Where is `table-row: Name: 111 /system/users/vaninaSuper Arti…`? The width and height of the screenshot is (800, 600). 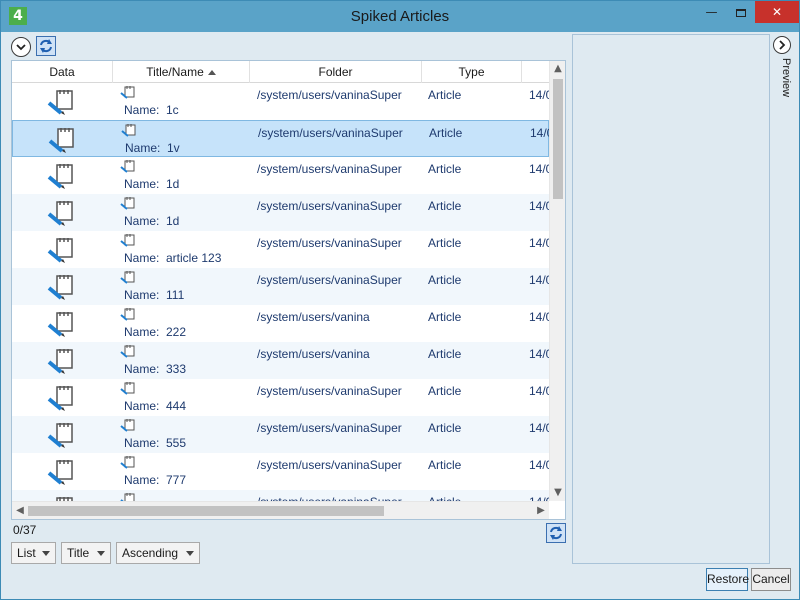 table-row: Name: 111 /system/users/vaninaSuper Arti… is located at coordinates (280, 286).